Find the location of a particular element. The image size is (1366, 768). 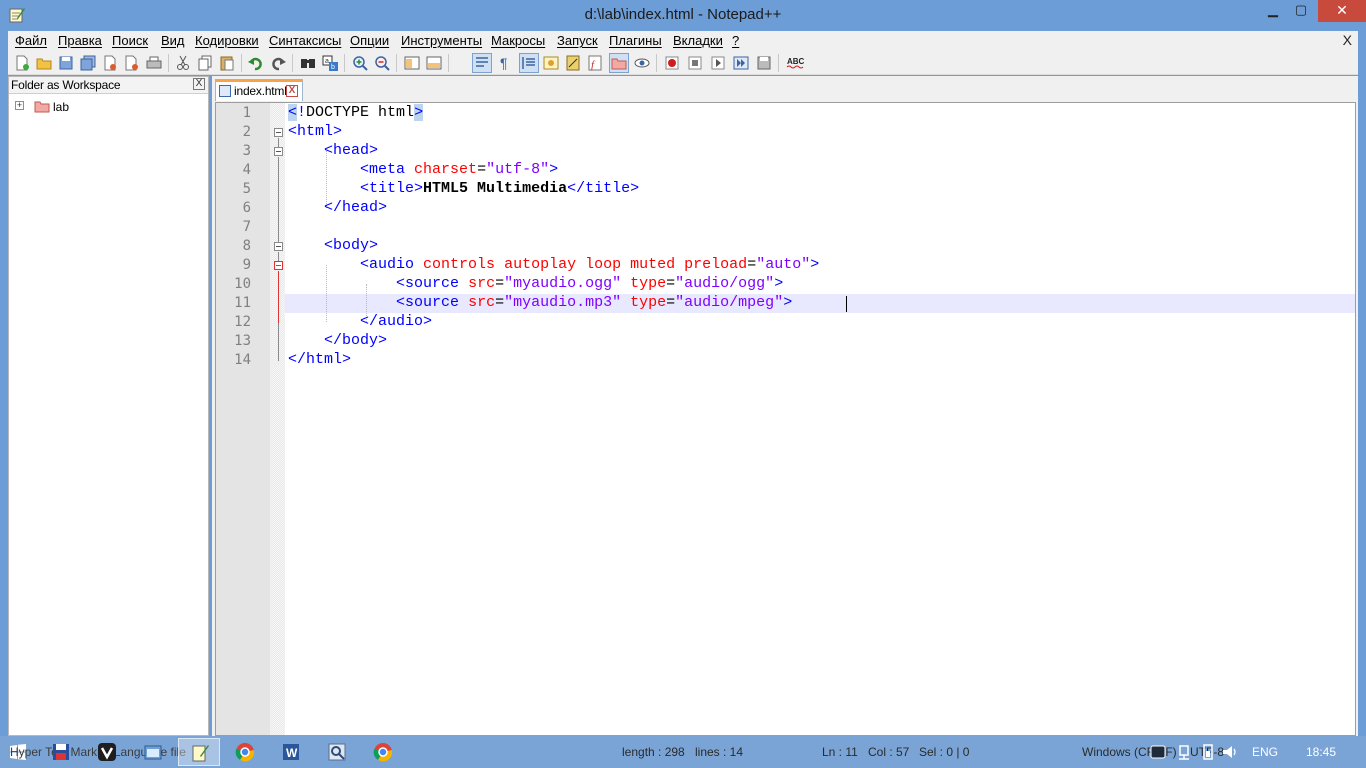

tray-battery-icon is located at coordinates (1208, 752).